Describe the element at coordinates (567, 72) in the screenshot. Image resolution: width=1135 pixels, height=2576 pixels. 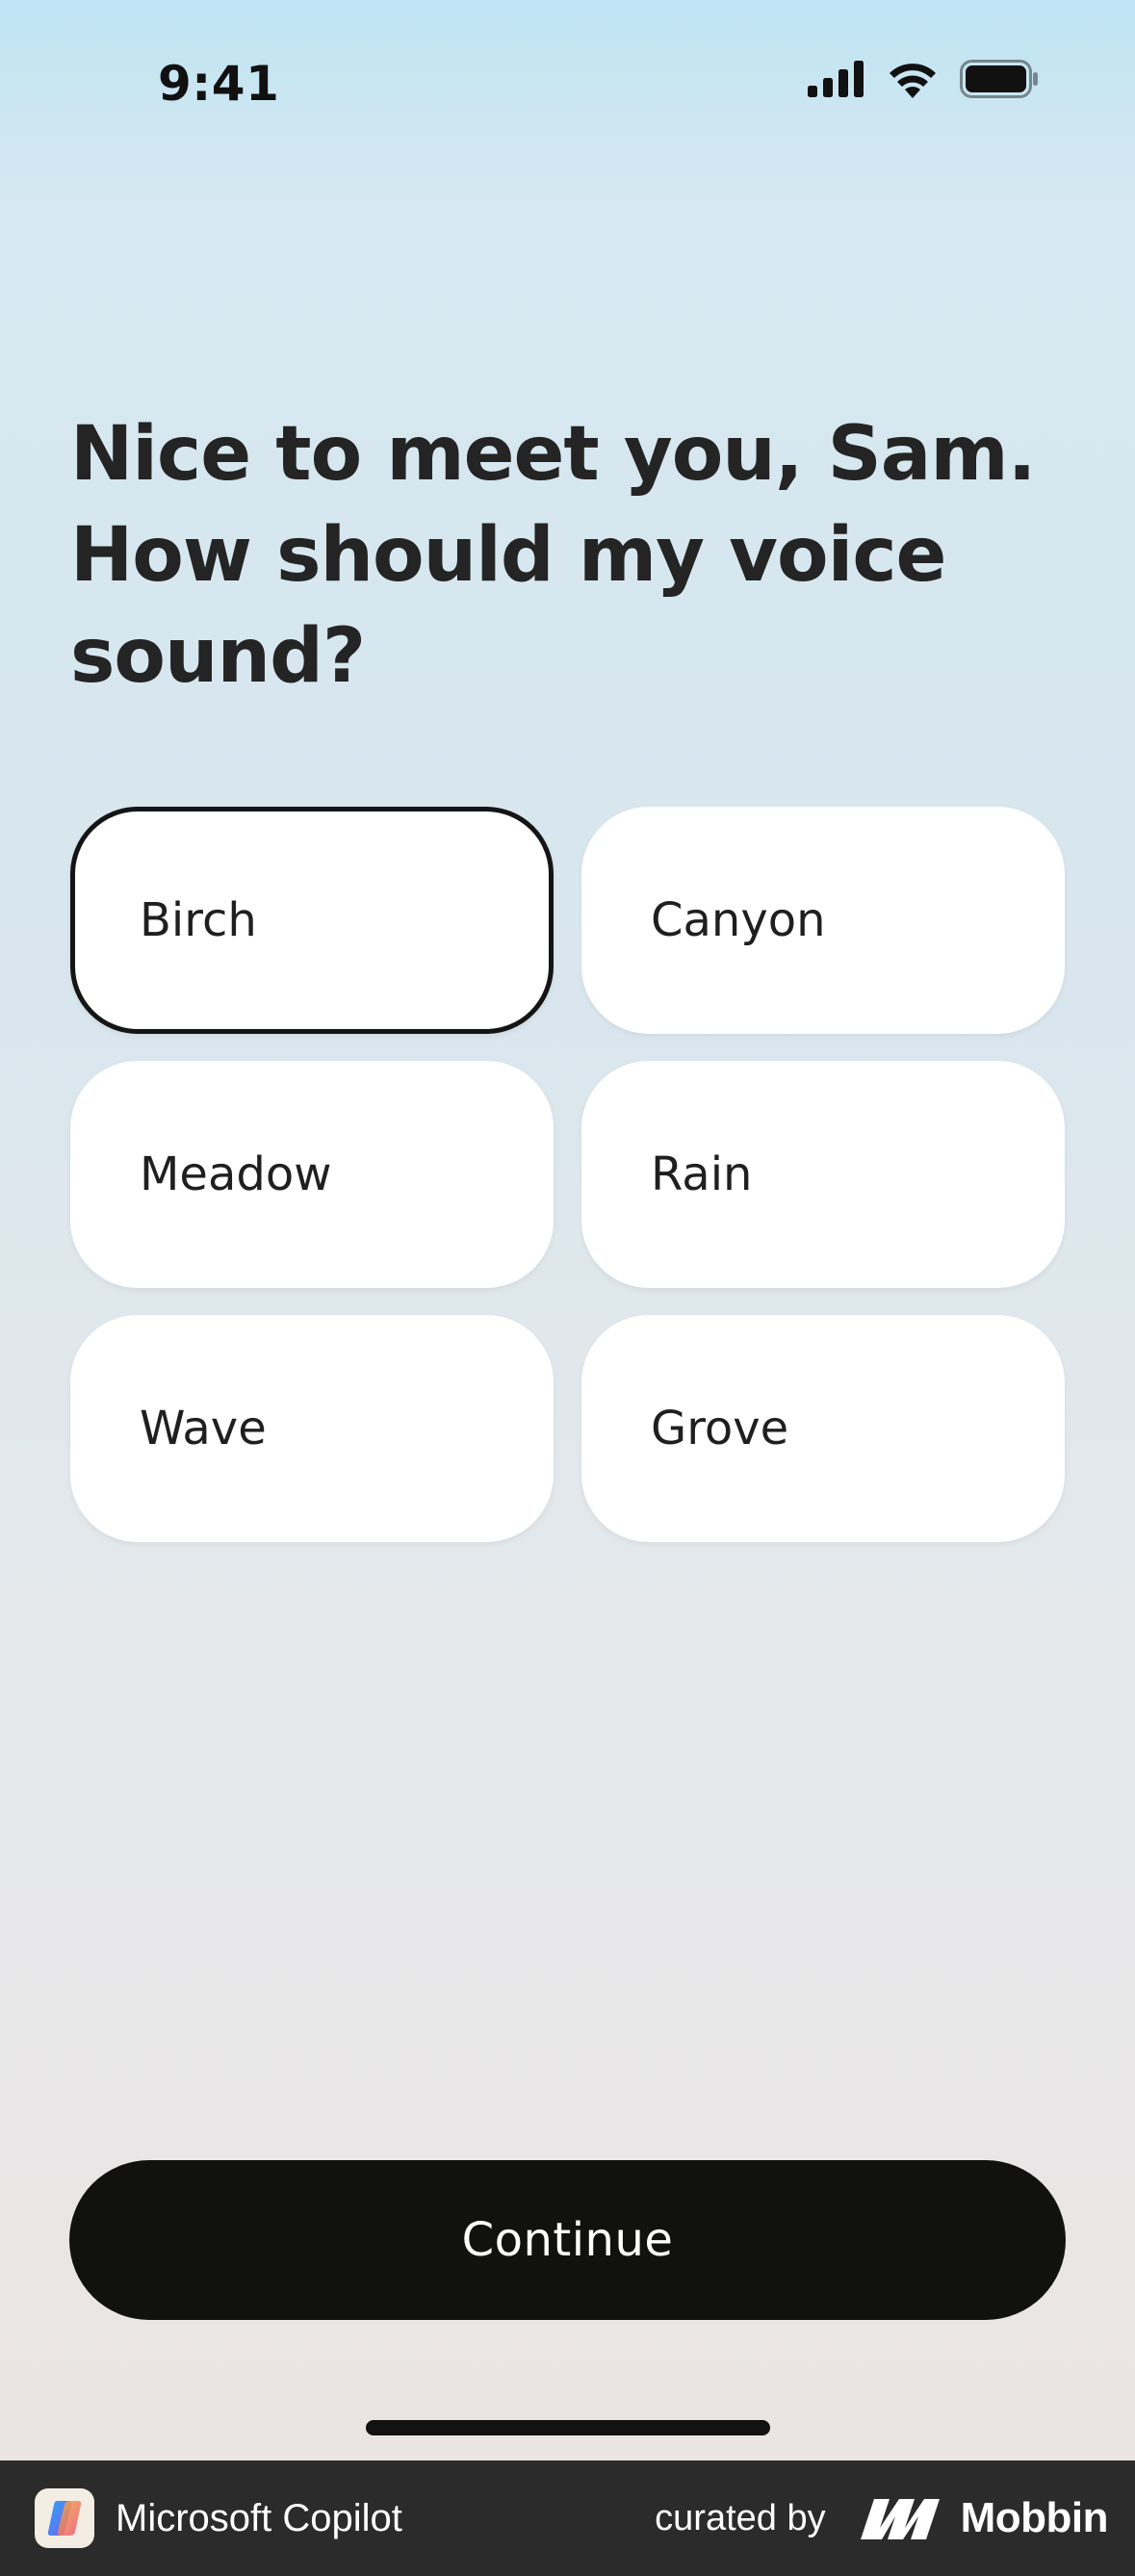
I see `status-bar: 9:41` at that location.